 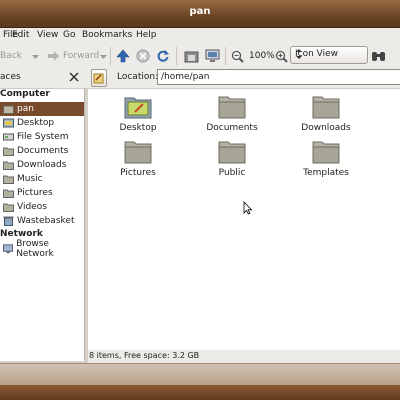 I want to click on window-titlebar: pan, so click(x=200, y=14).